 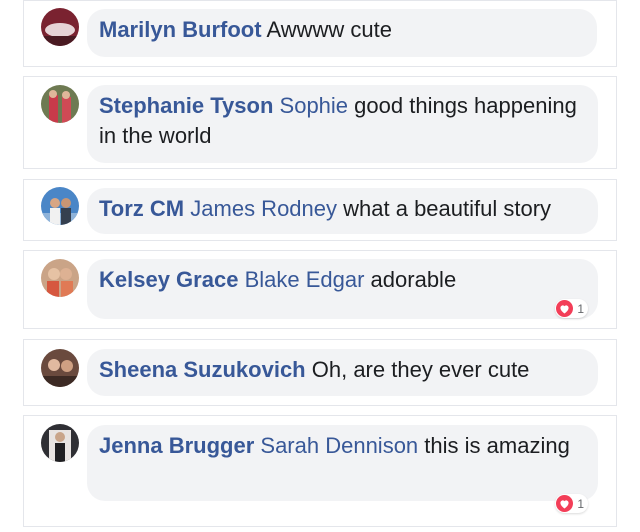 What do you see at coordinates (186, 105) in the screenshot?
I see `commenter-name: Stephanie Tyson` at bounding box center [186, 105].